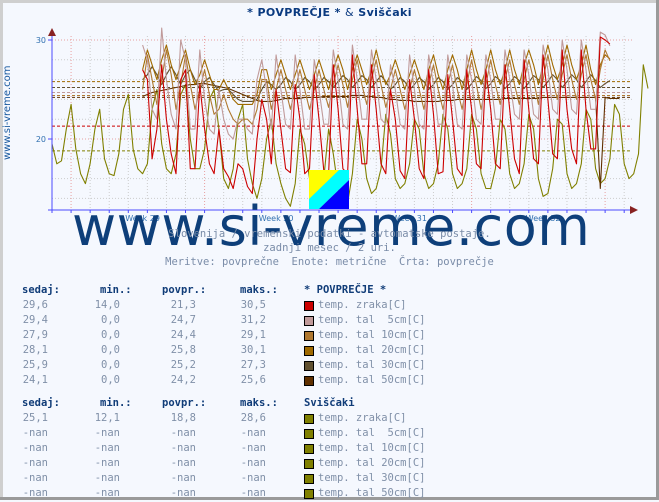  What do you see at coordinates (329, 403) in the screenshot?
I see `group-title: Sviščaki` at bounding box center [329, 403].